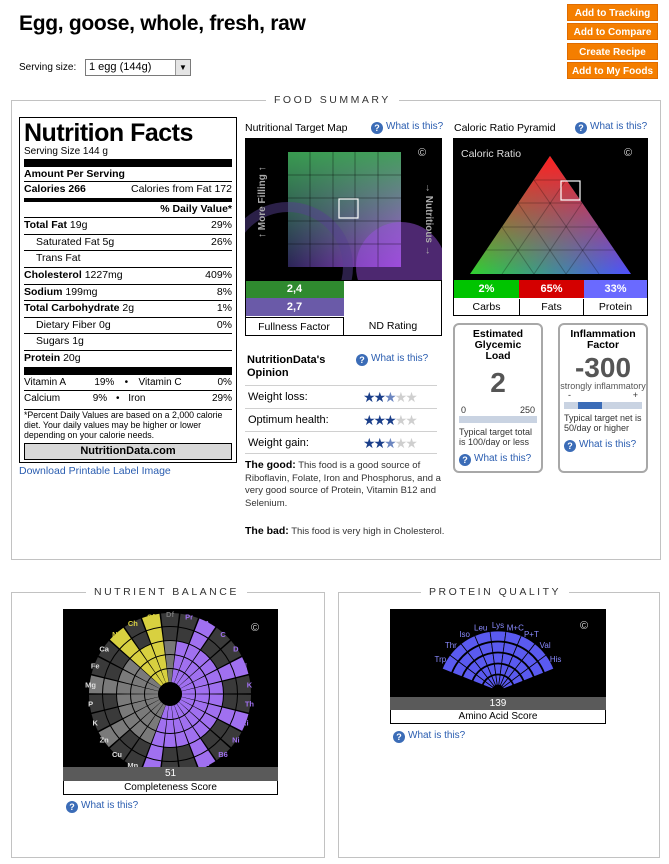 This screenshot has height=864, width=669. What do you see at coordinates (505, 128) in the screenshot?
I see `pyramid-heading: Caloric Ratio Pyramid` at bounding box center [505, 128].